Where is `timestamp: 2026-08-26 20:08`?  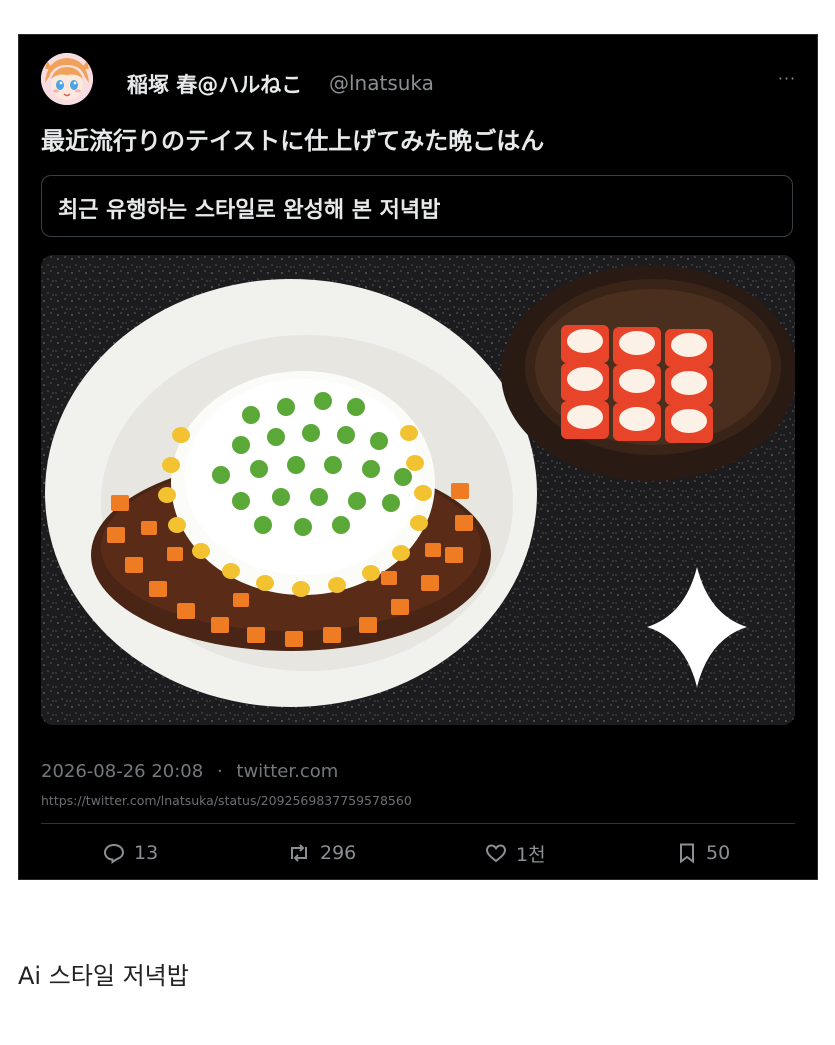 timestamp: 2026-08-26 20:08 is located at coordinates (122, 771).